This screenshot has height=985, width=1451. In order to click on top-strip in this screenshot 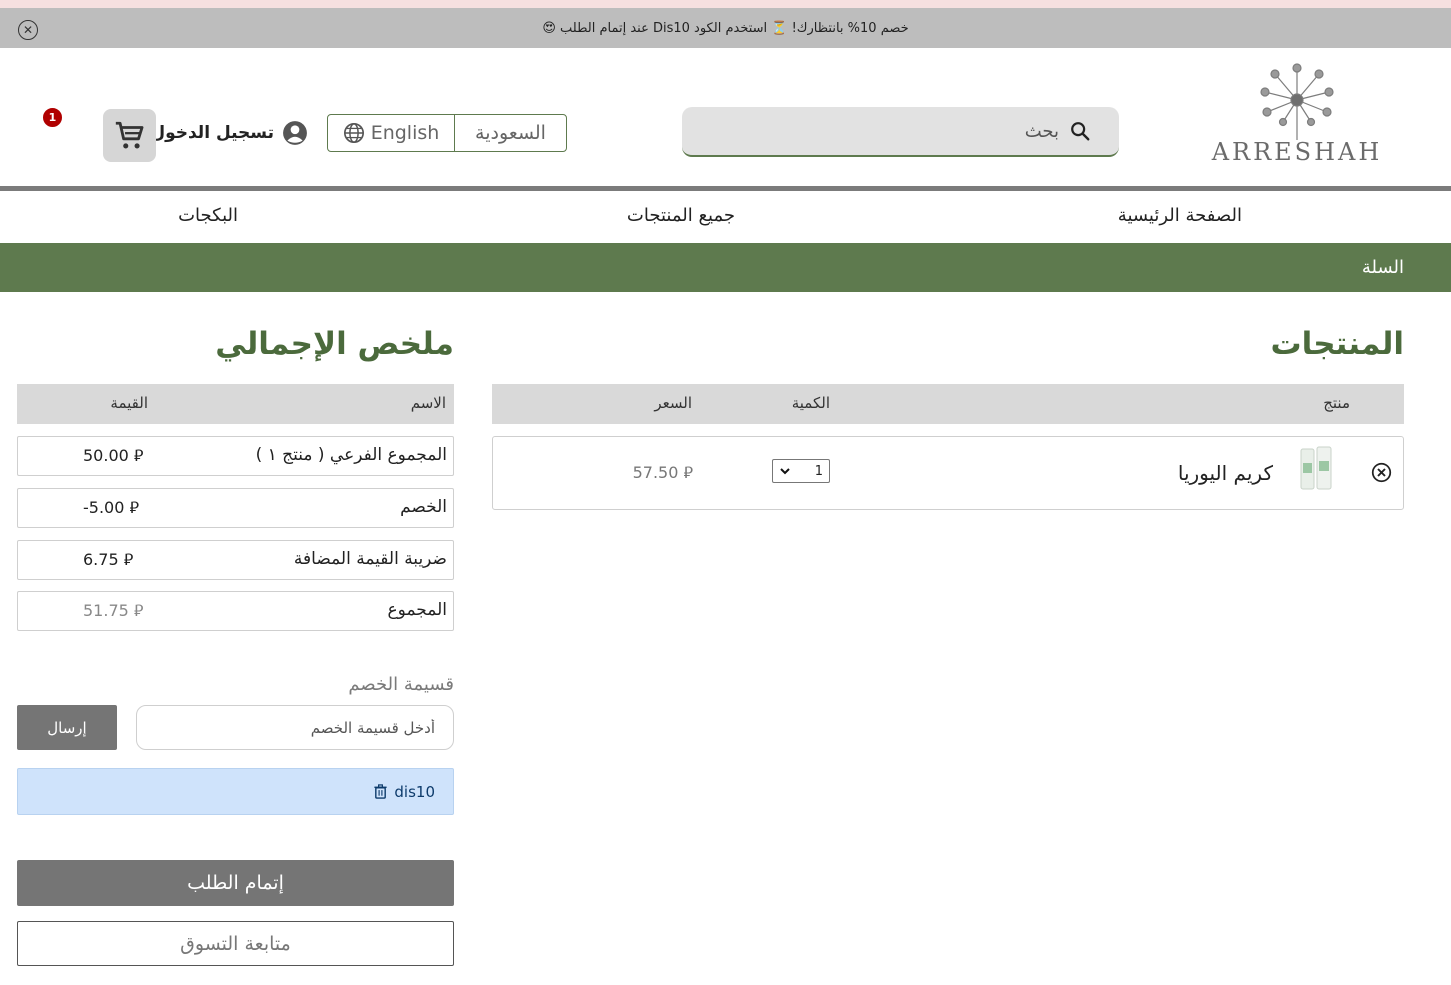, I will do `click(725, 4)`.